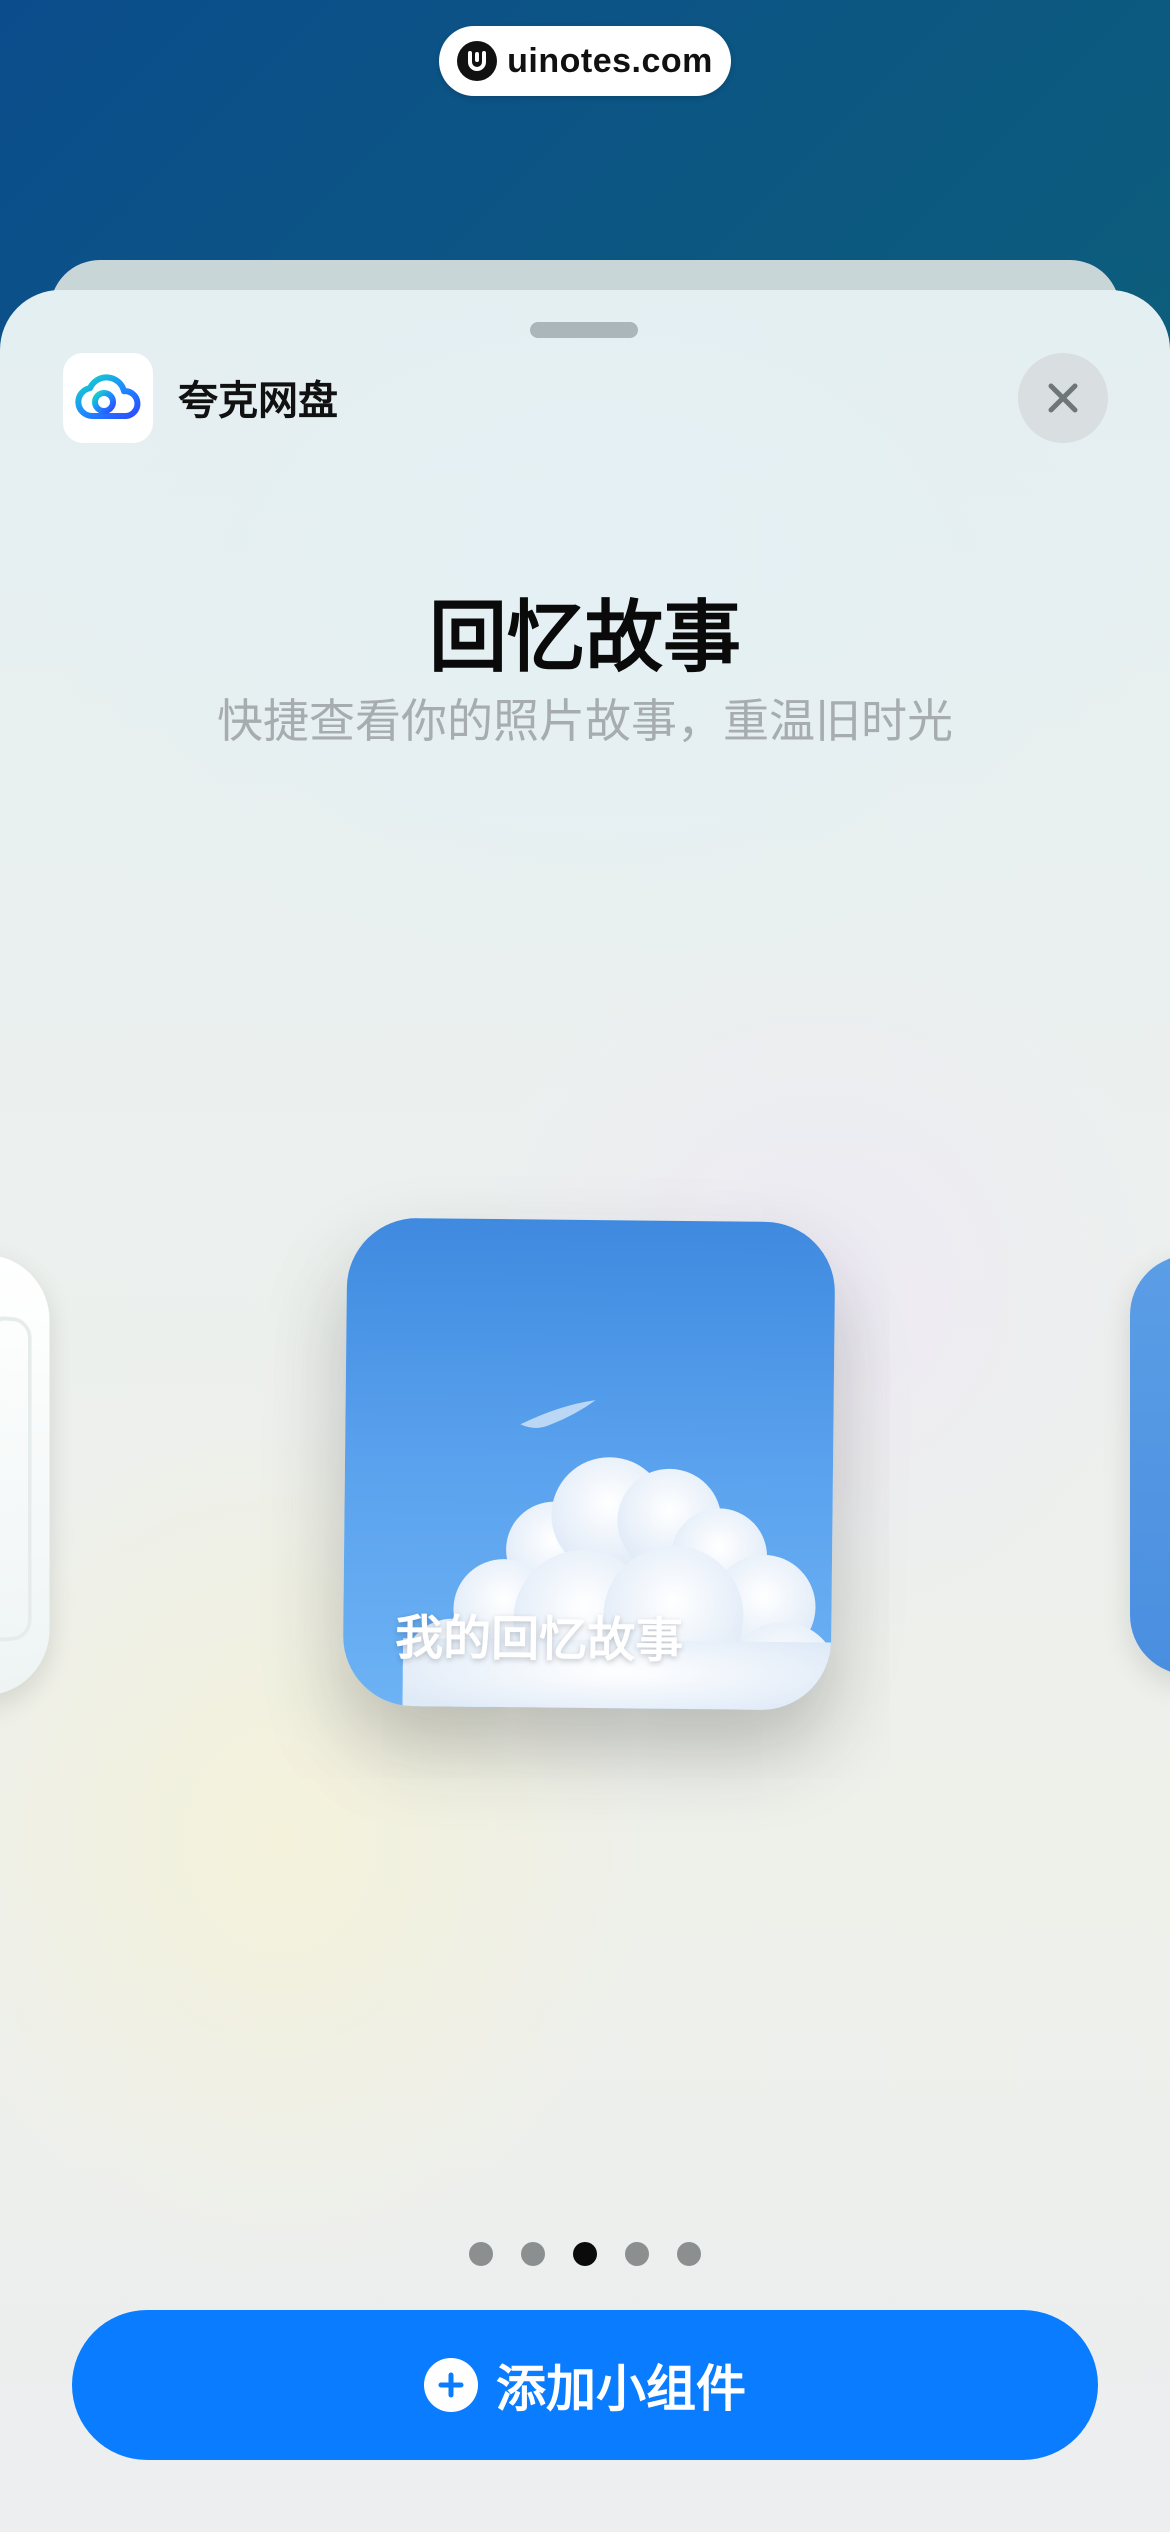  I want to click on watermark-text: uinotes.com, so click(610, 60).